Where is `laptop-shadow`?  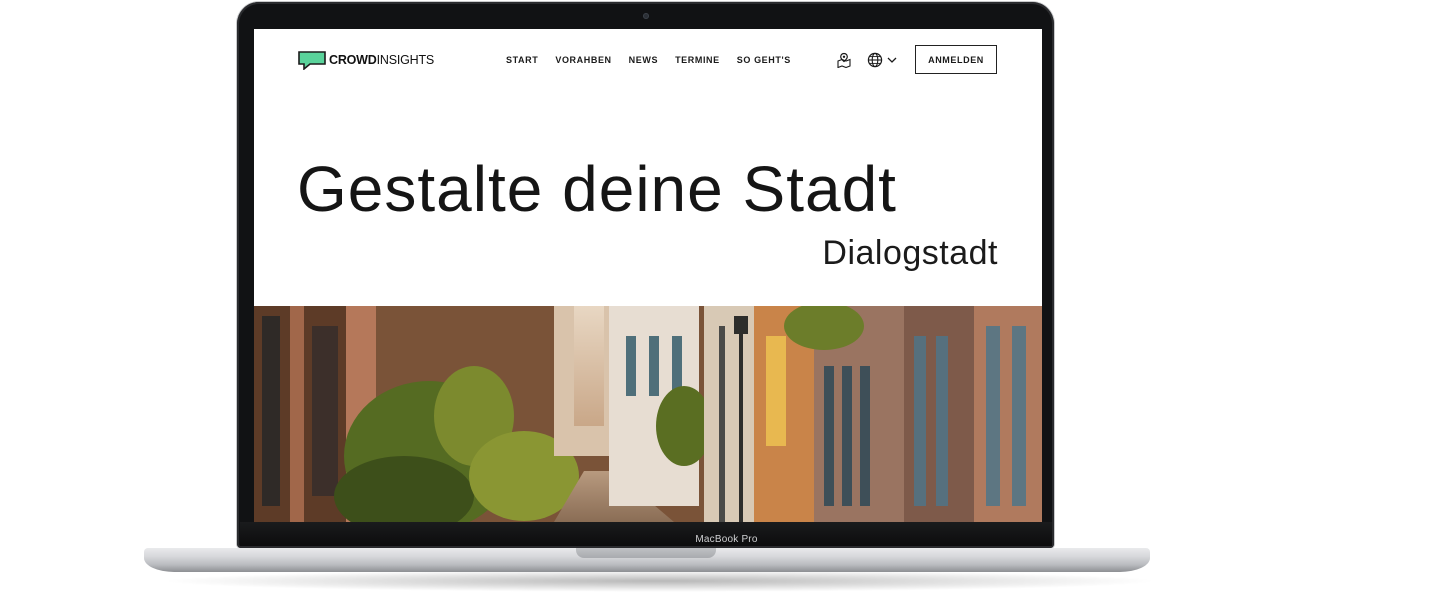
laptop-shadow is located at coordinates (660, 581).